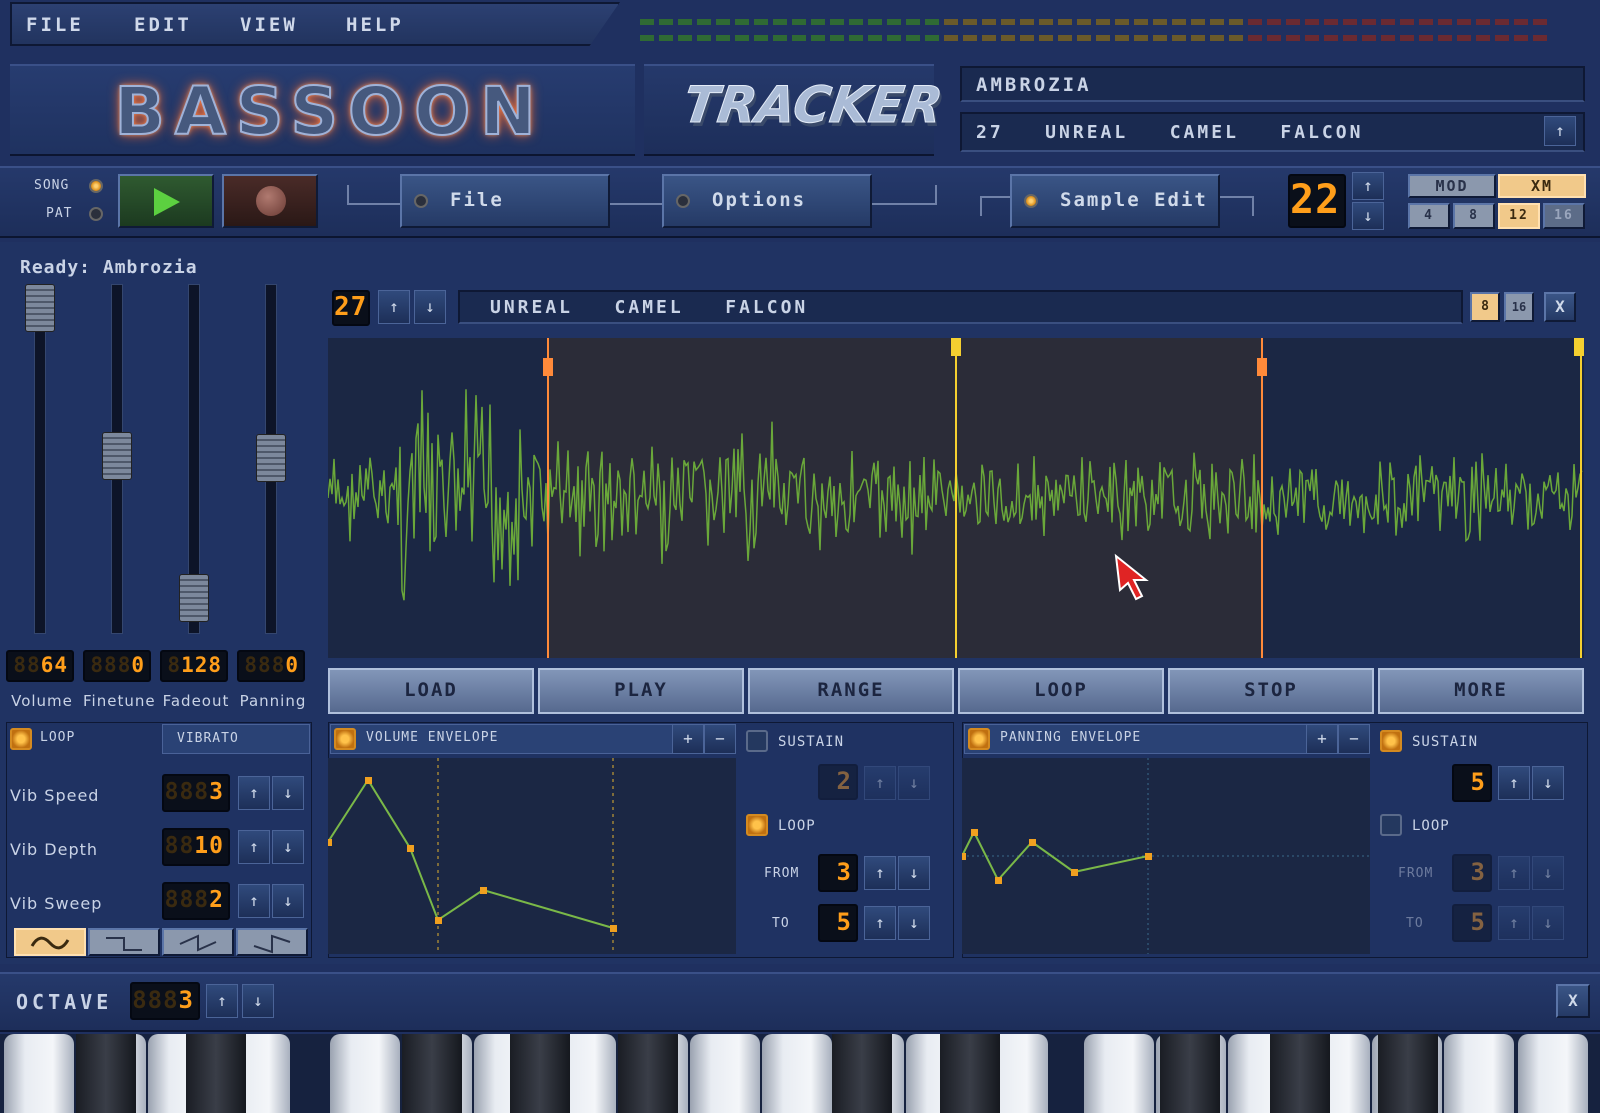 Image resolution: width=1600 pixels, height=1113 pixels. Describe the element at coordinates (1115, 201) in the screenshot. I see `sample-edit-button: Sample Edit` at that location.